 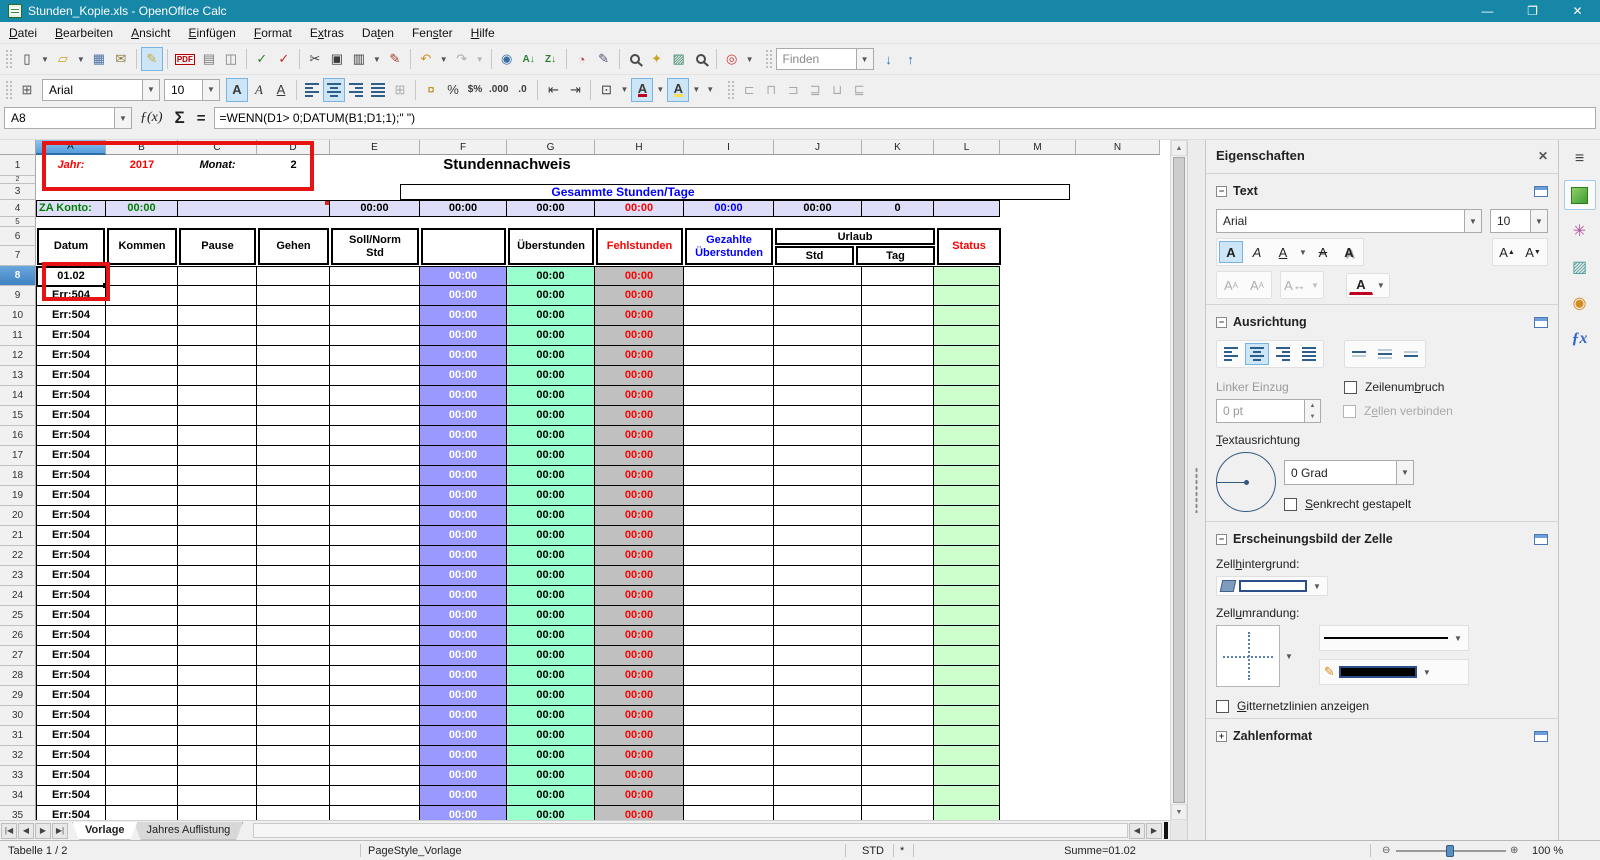 What do you see at coordinates (639, 476) in the screenshot?
I see `cell-H18: 00:00` at bounding box center [639, 476].